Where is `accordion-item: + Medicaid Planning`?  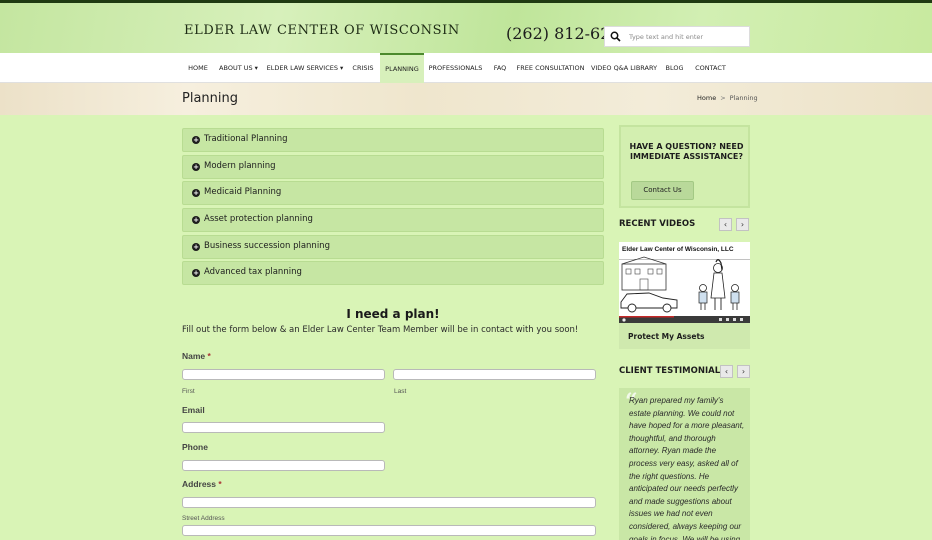 accordion-item: + Medicaid Planning is located at coordinates (393, 193).